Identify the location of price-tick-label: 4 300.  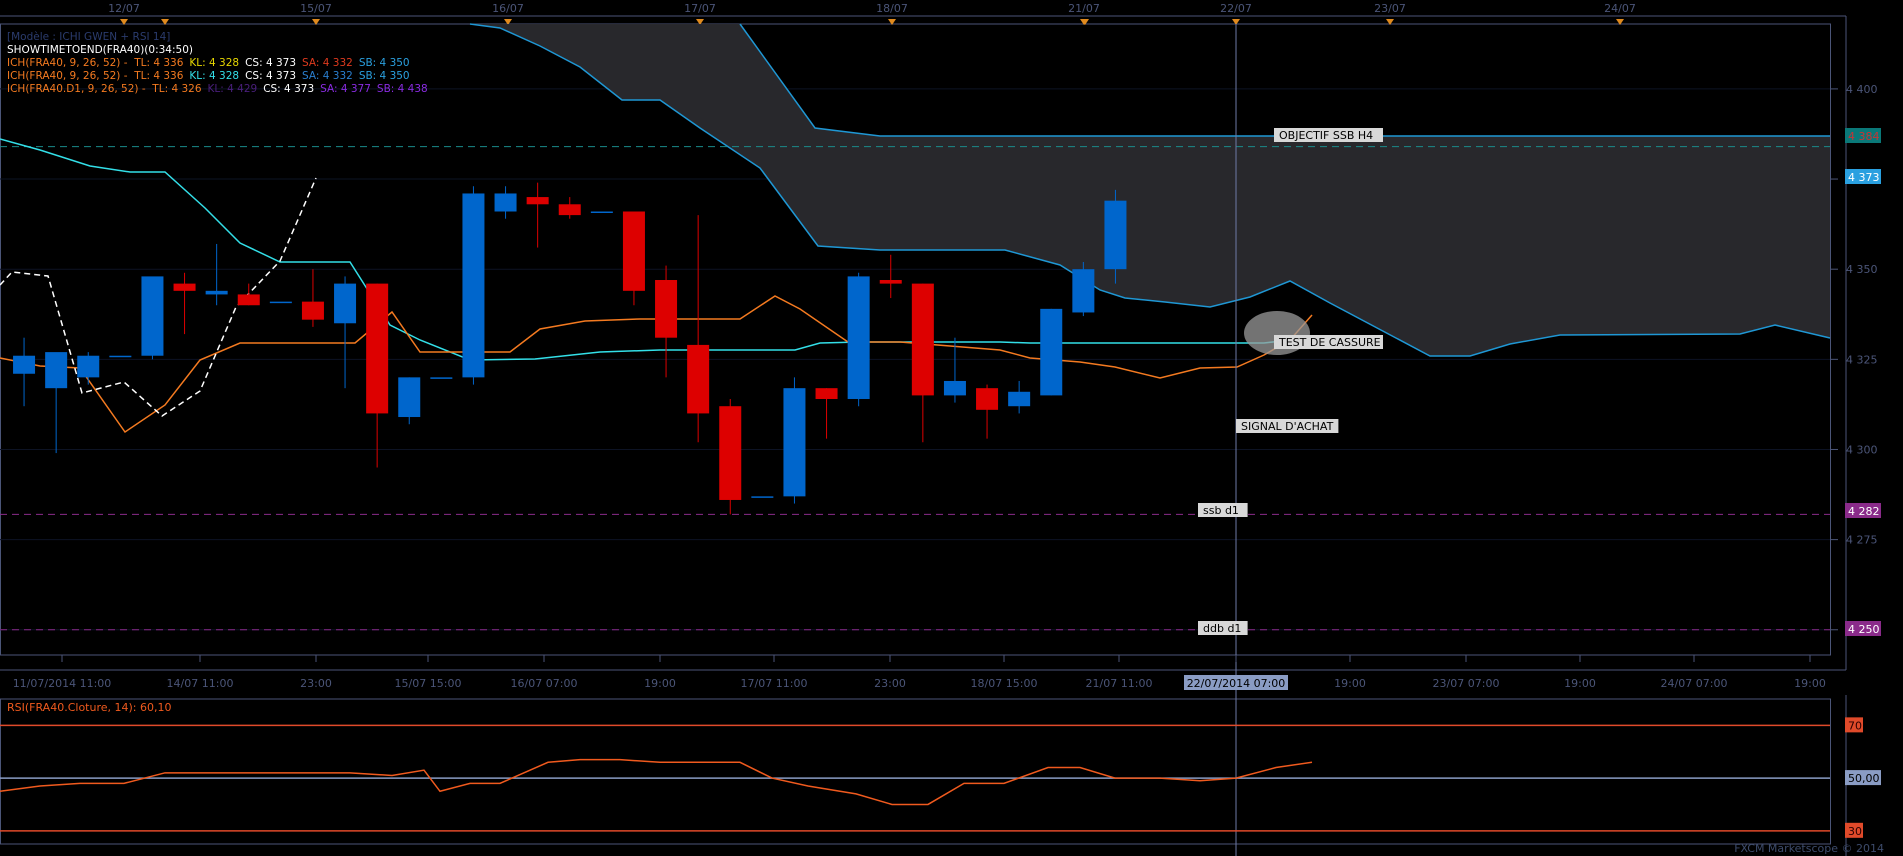
(1862, 449).